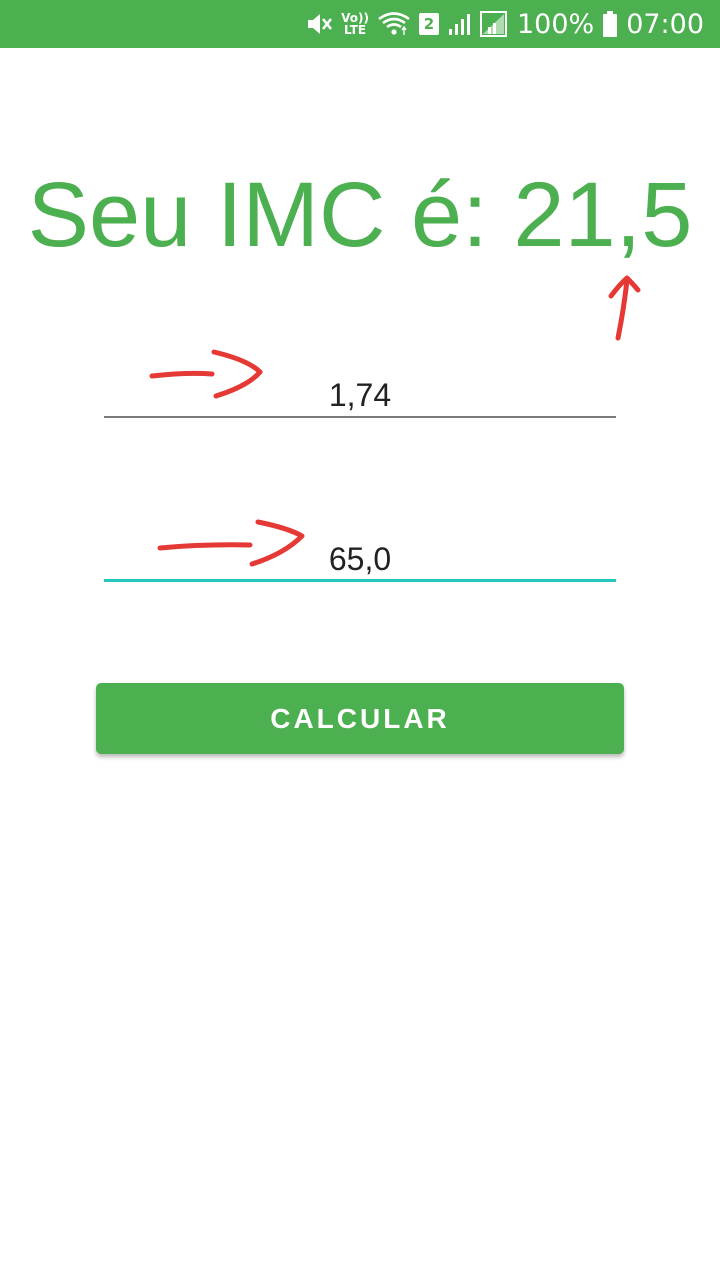 This screenshot has width=720, height=1280. I want to click on battery-percent: 100%, so click(555, 24).